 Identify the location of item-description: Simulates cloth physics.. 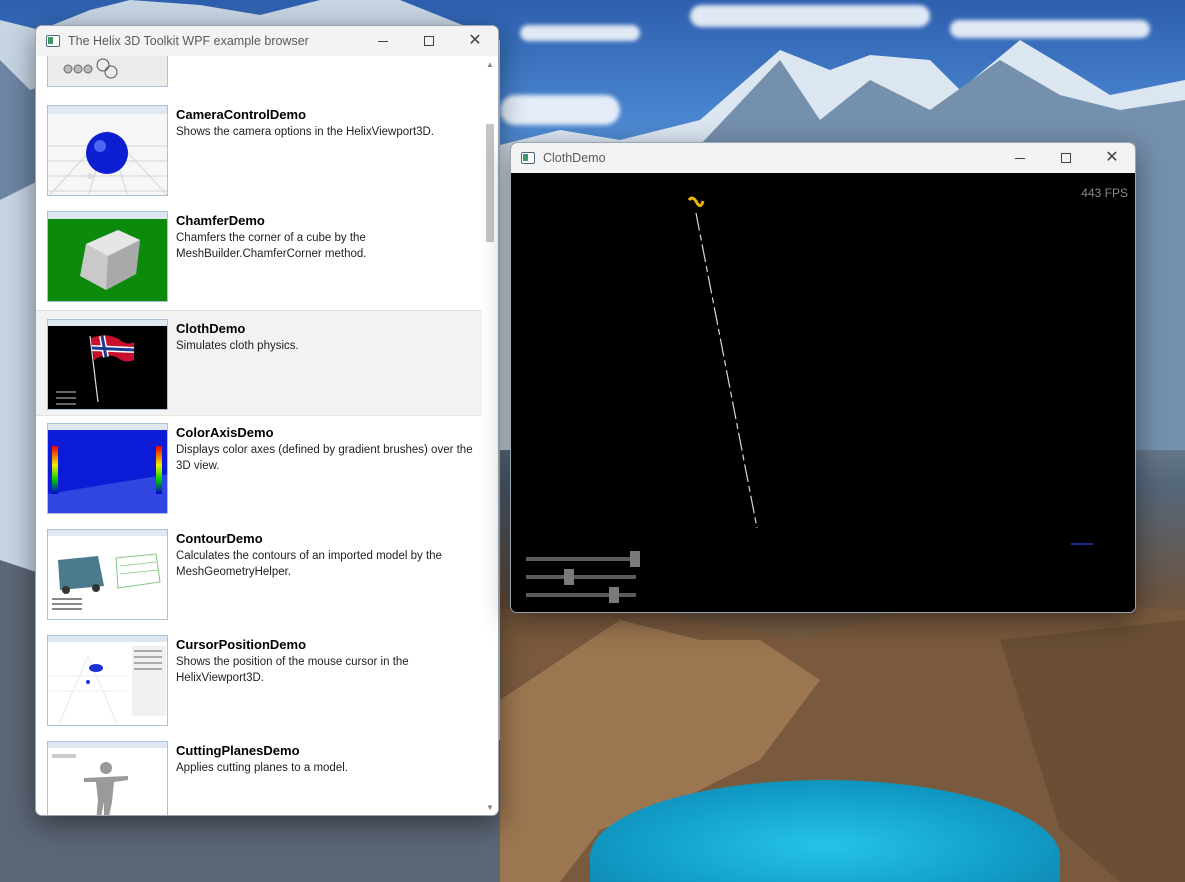
(237, 346).